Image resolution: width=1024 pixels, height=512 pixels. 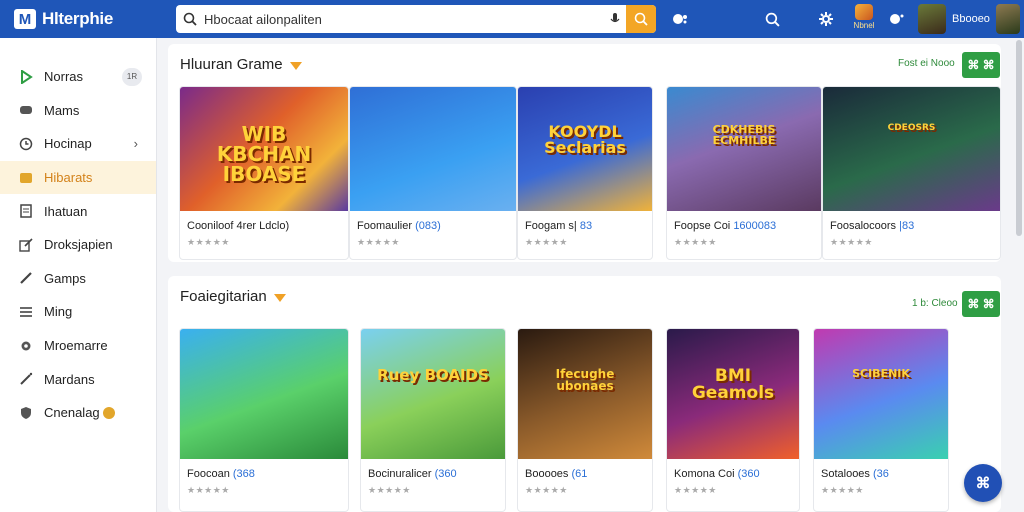 What do you see at coordinates (558, 226) in the screenshot?
I see `game-title: Foogam s| 83` at bounding box center [558, 226].